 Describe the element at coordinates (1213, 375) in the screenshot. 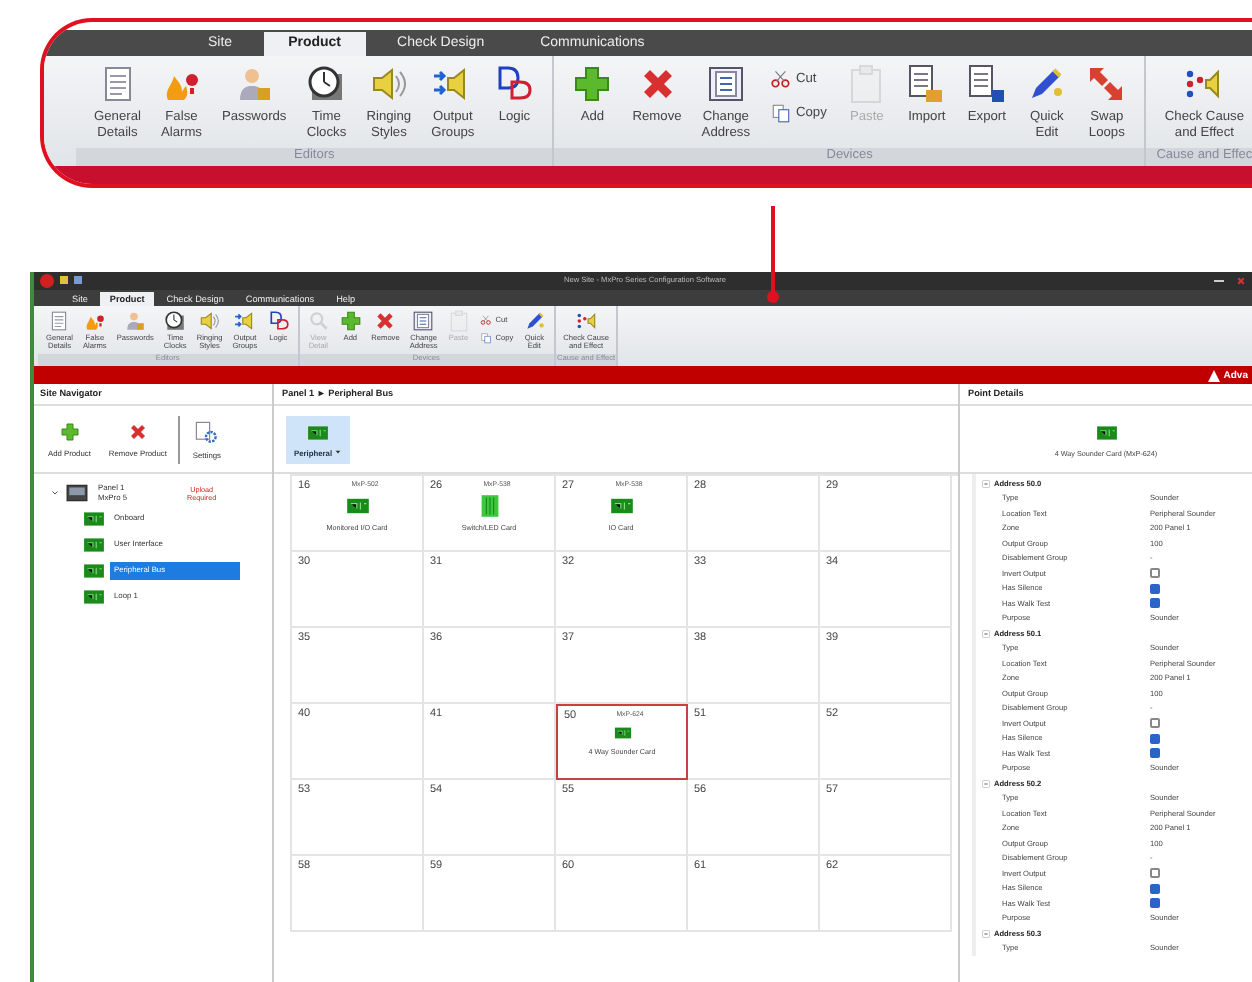

I see `logo-icon` at that location.